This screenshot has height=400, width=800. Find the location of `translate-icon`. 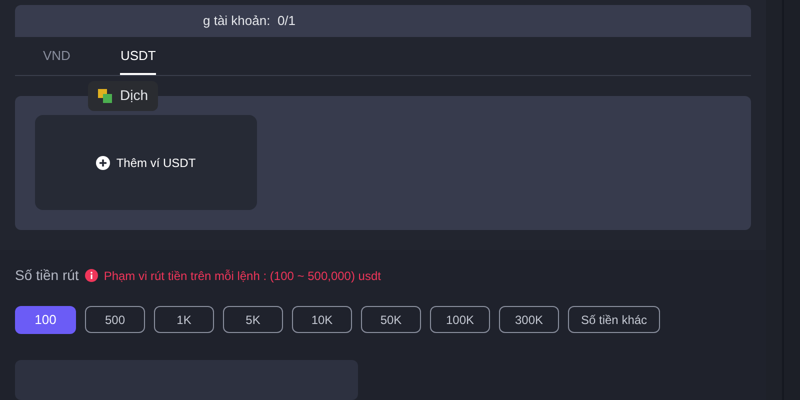

translate-icon is located at coordinates (105, 95).